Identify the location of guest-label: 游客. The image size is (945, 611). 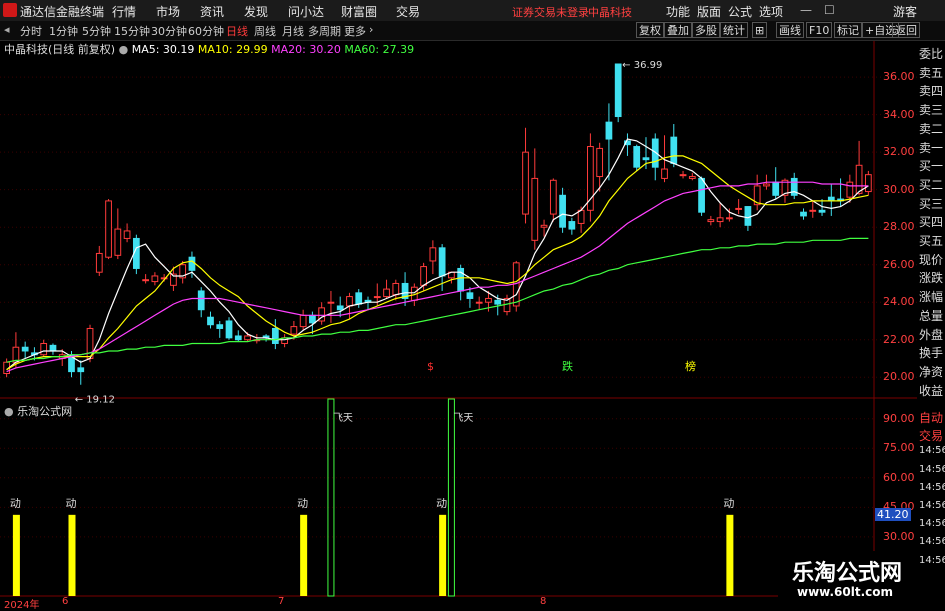
(905, 11).